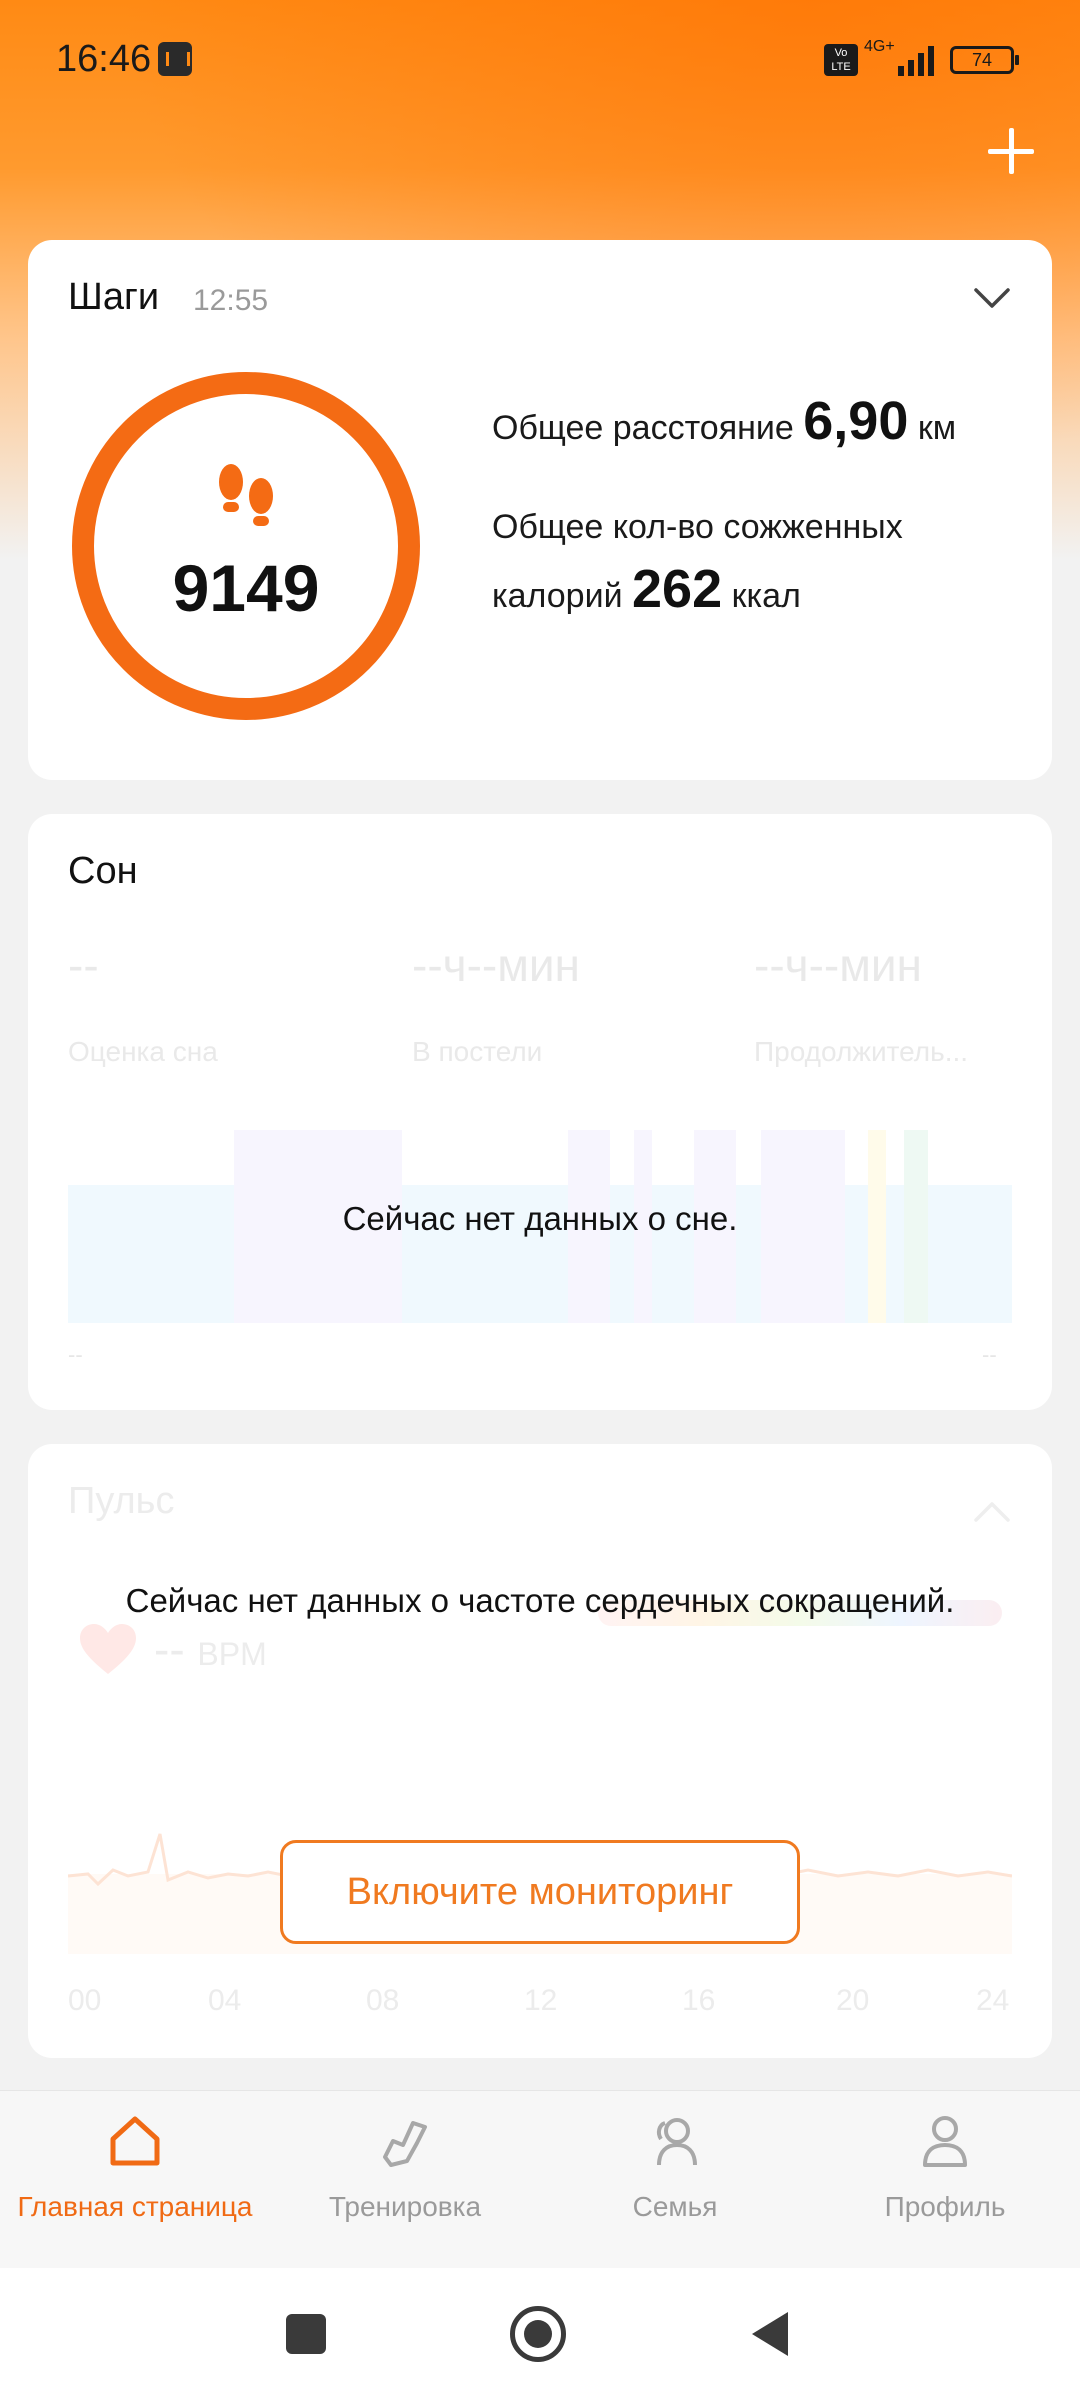 The image size is (1080, 2400). Describe the element at coordinates (405, 2180) in the screenshot. I see `nav-item-workout: Тренировка` at that location.